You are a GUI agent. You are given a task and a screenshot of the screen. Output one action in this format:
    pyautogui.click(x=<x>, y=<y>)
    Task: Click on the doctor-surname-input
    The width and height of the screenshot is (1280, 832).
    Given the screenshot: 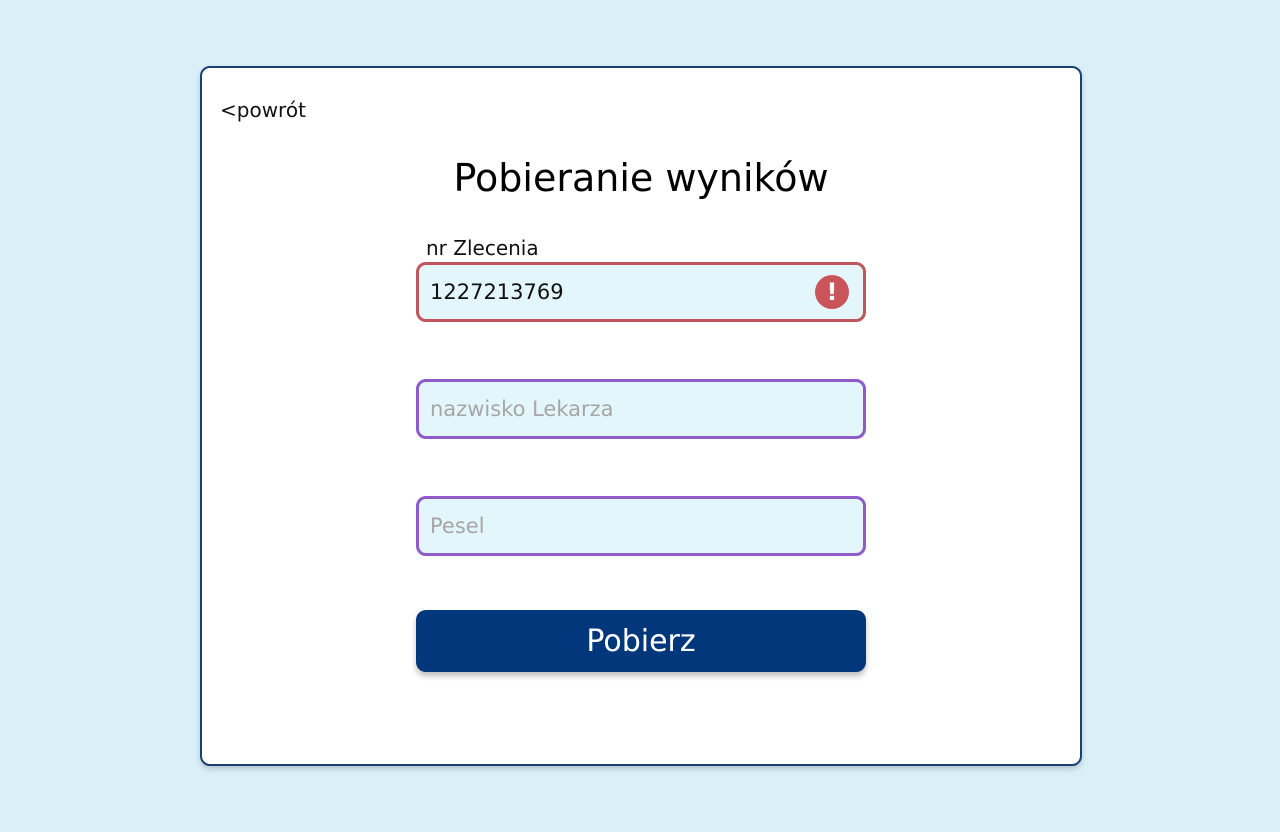 What is the action you would take?
    pyautogui.click(x=620, y=409)
    